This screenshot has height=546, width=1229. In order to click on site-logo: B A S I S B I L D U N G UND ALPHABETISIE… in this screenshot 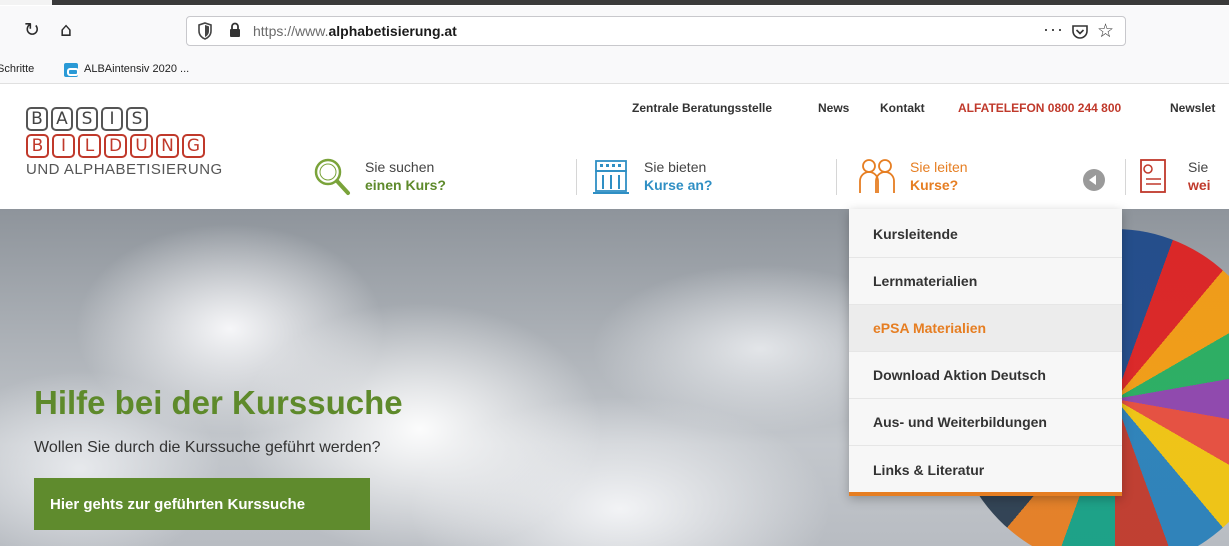, I will do `click(124, 142)`.